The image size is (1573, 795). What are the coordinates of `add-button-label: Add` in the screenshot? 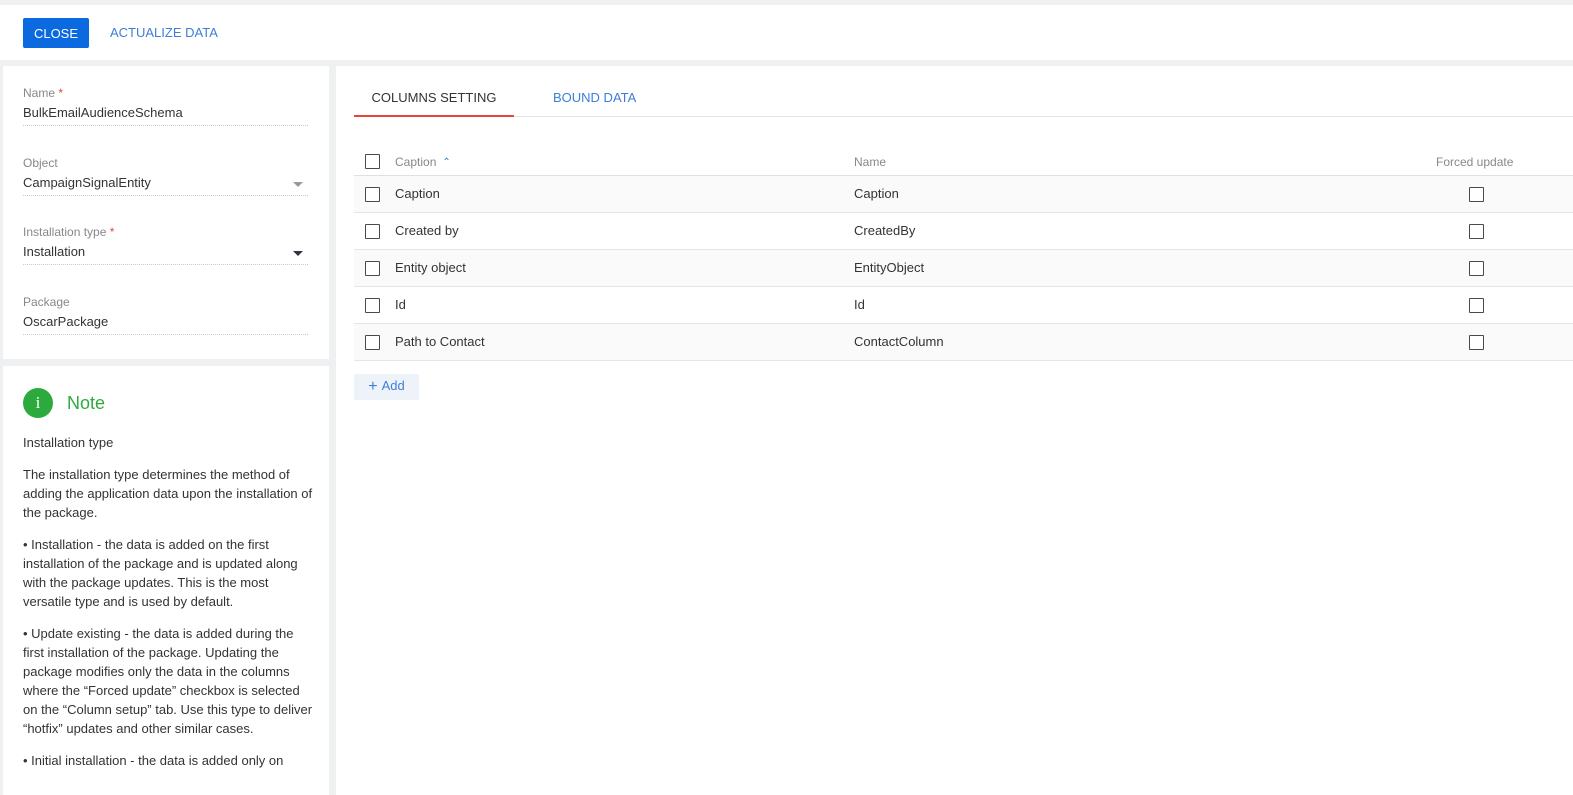 It's located at (393, 385).